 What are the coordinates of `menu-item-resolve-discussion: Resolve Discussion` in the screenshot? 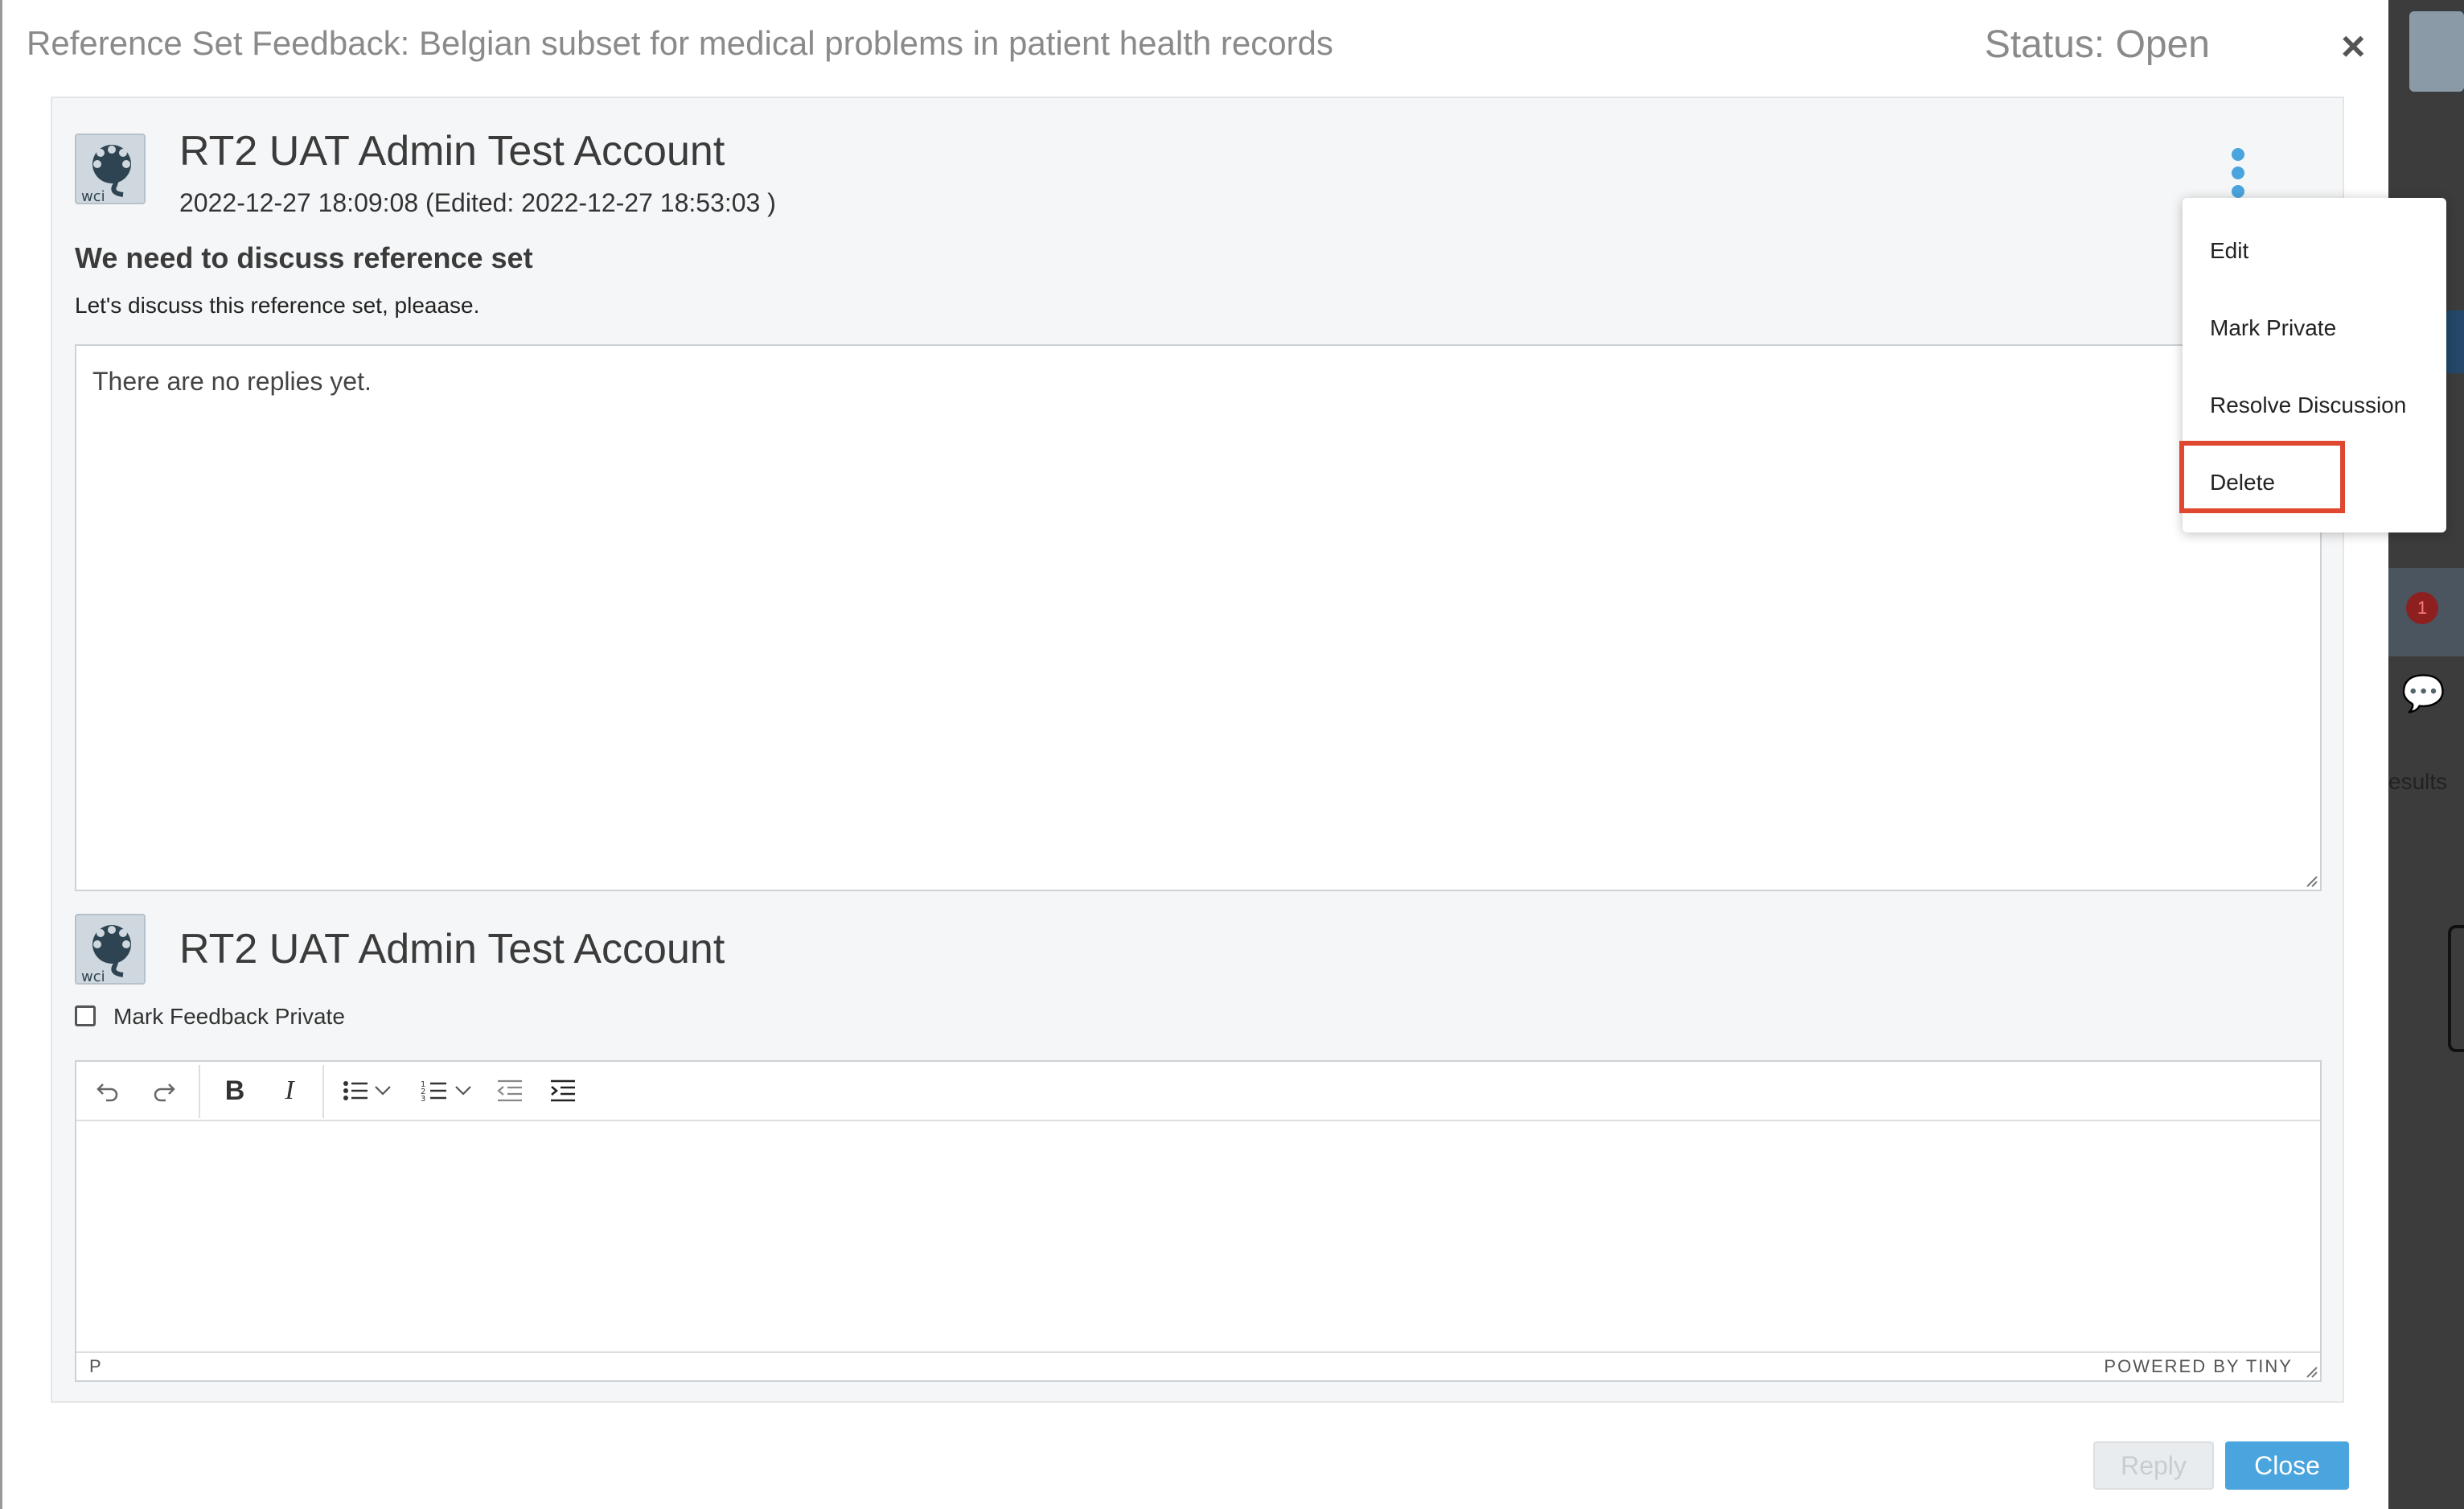 It's located at (2308, 405).